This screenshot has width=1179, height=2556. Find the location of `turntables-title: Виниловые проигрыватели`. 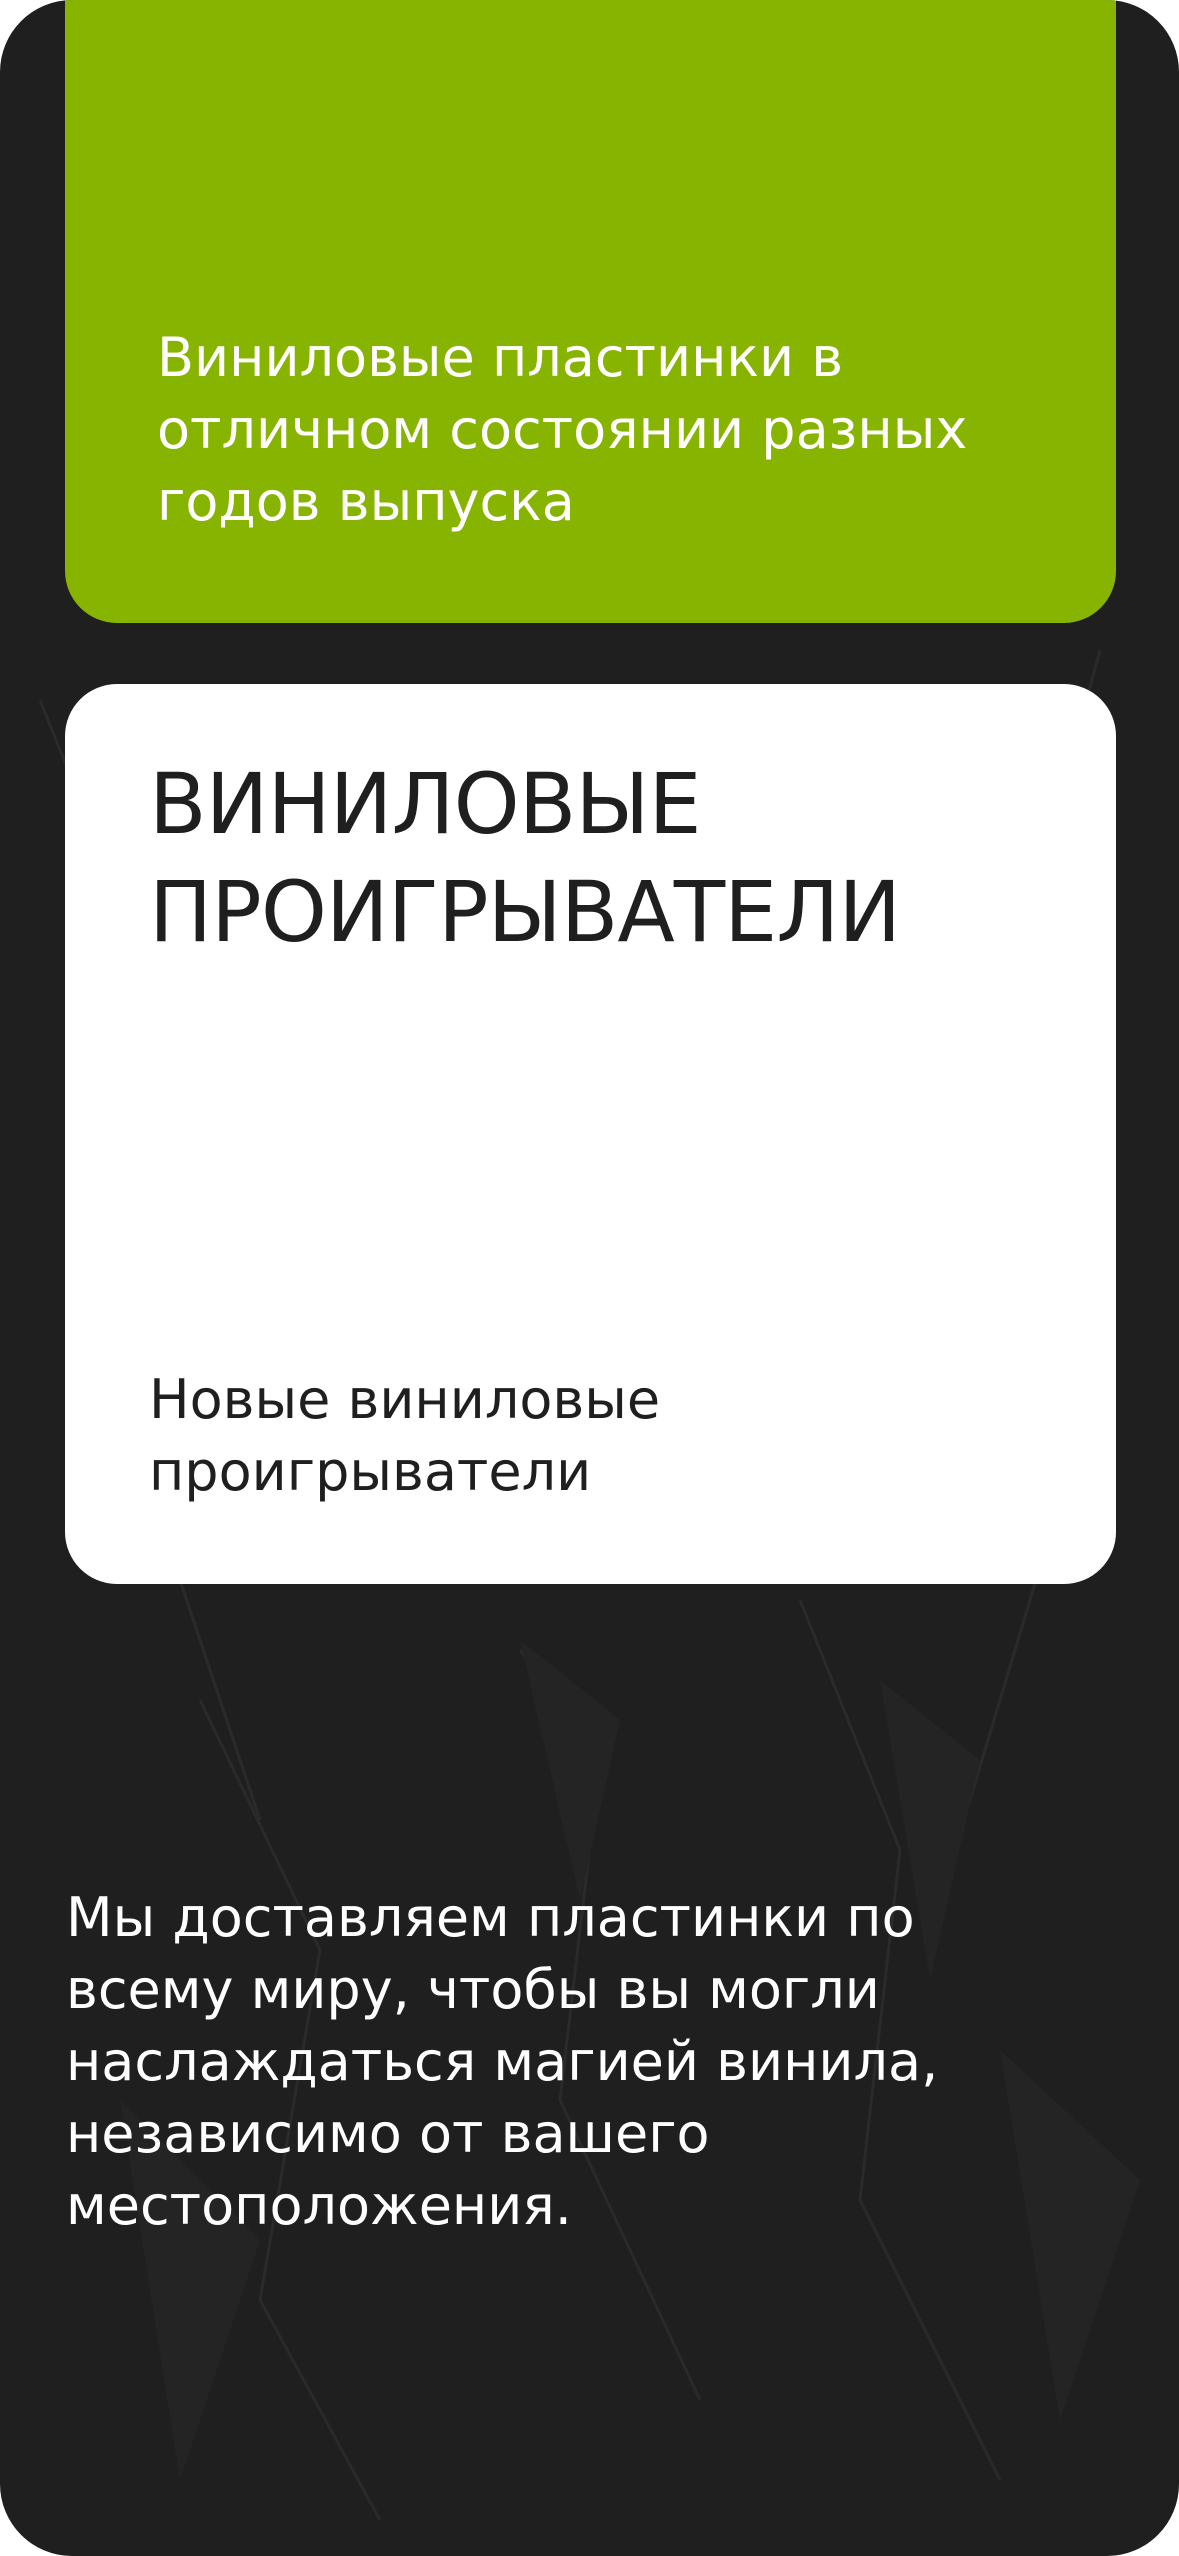

turntables-title: Виниловые проигрыватели is located at coordinates (525, 858).